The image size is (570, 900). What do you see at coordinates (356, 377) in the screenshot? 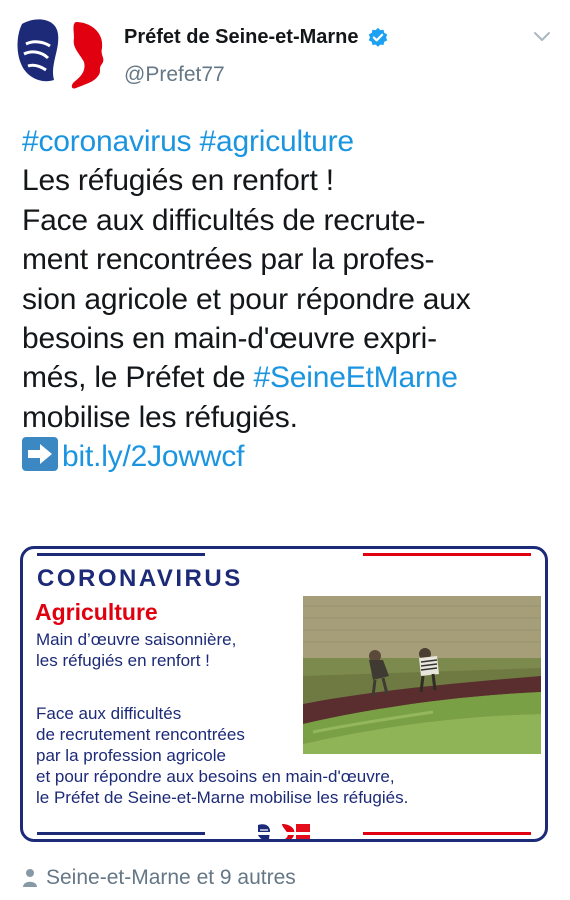
I see `hashtag-seineetmarne-link: #SeineEtMarne` at bounding box center [356, 377].